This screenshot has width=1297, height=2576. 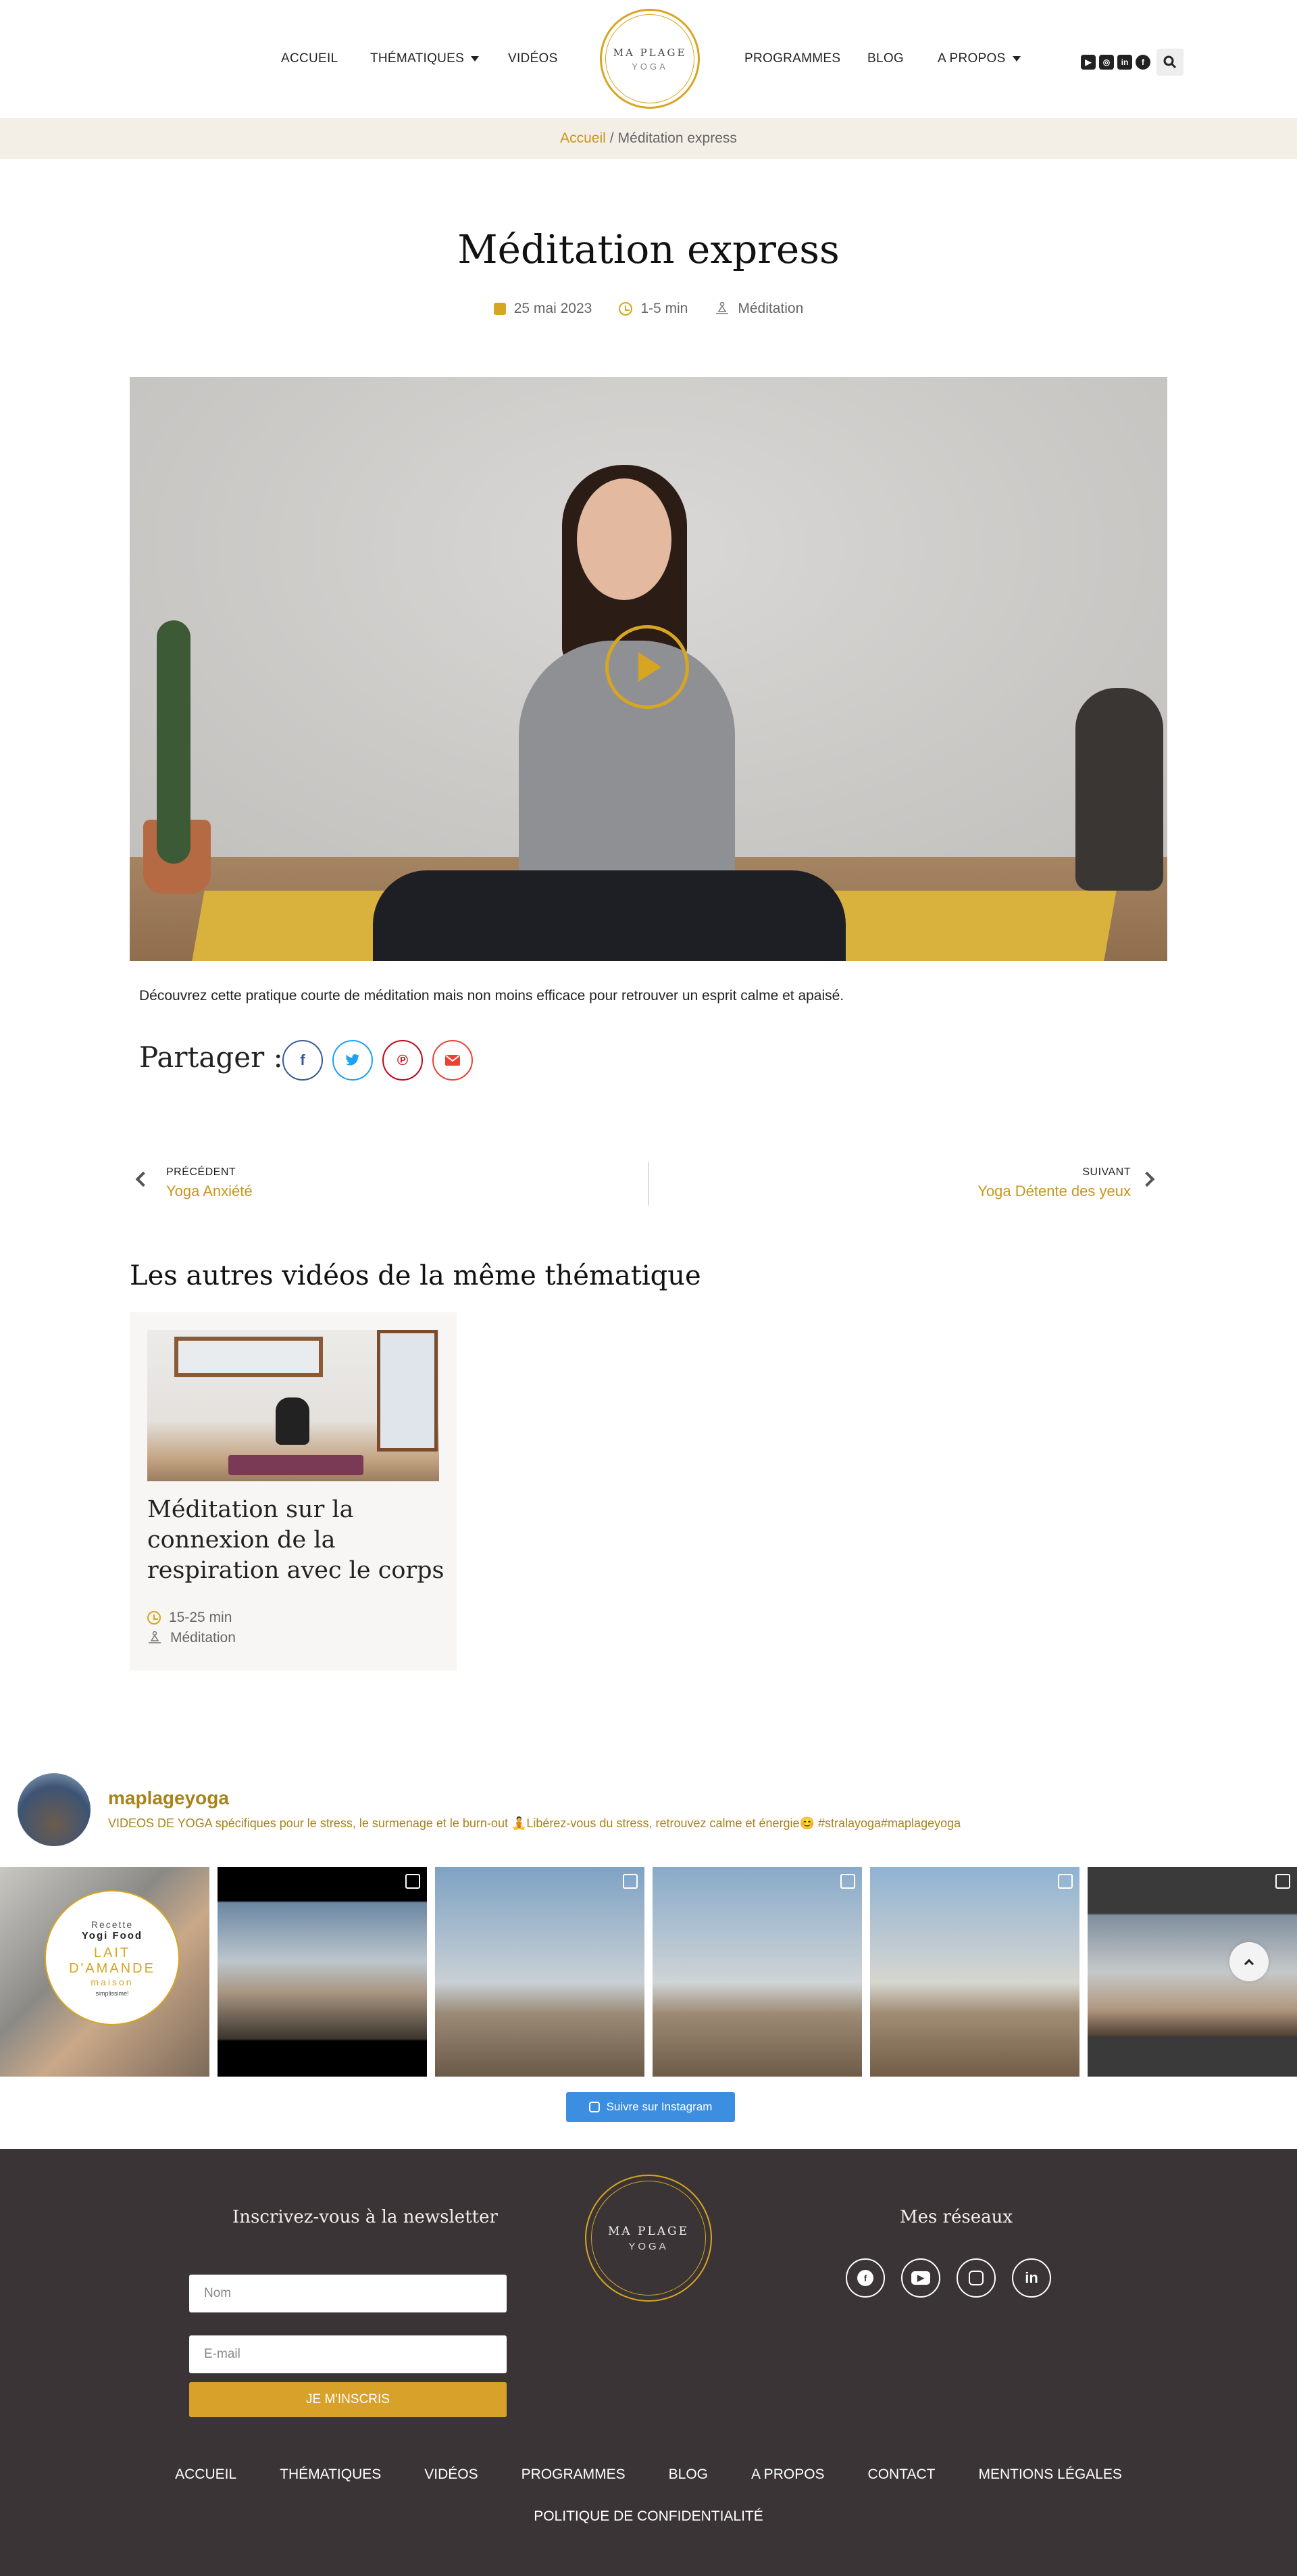 I want to click on instagram-icon: ◎, so click(x=1106, y=63).